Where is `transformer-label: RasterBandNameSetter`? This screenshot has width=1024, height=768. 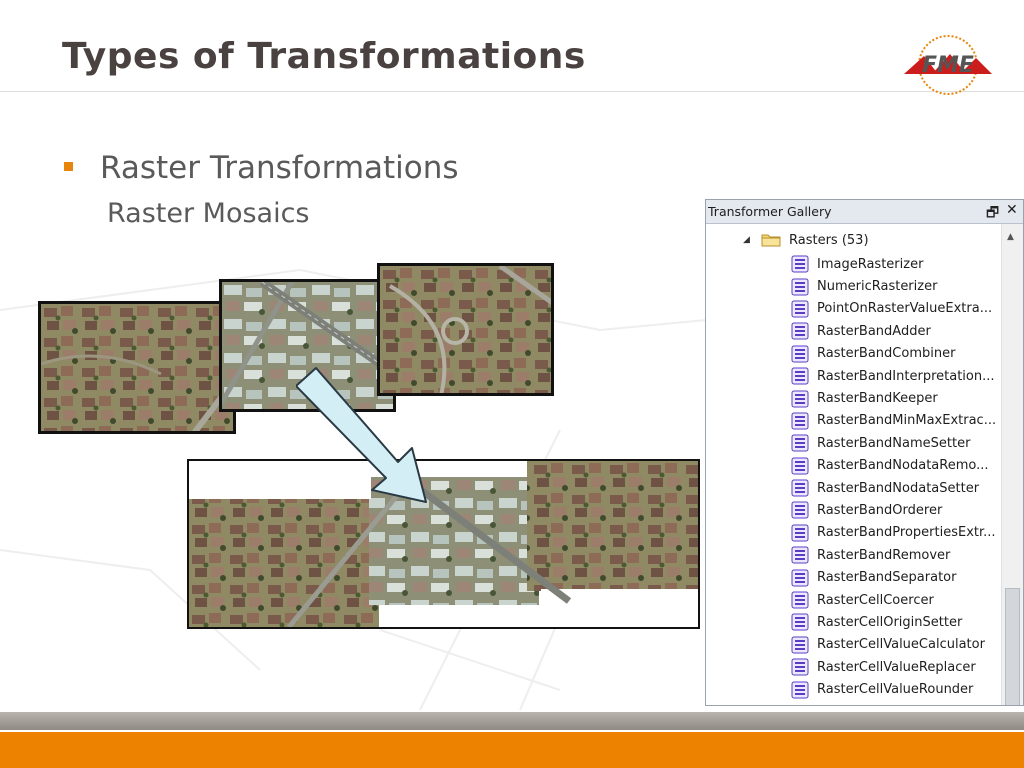
transformer-label: RasterBandNameSetter is located at coordinates (894, 443).